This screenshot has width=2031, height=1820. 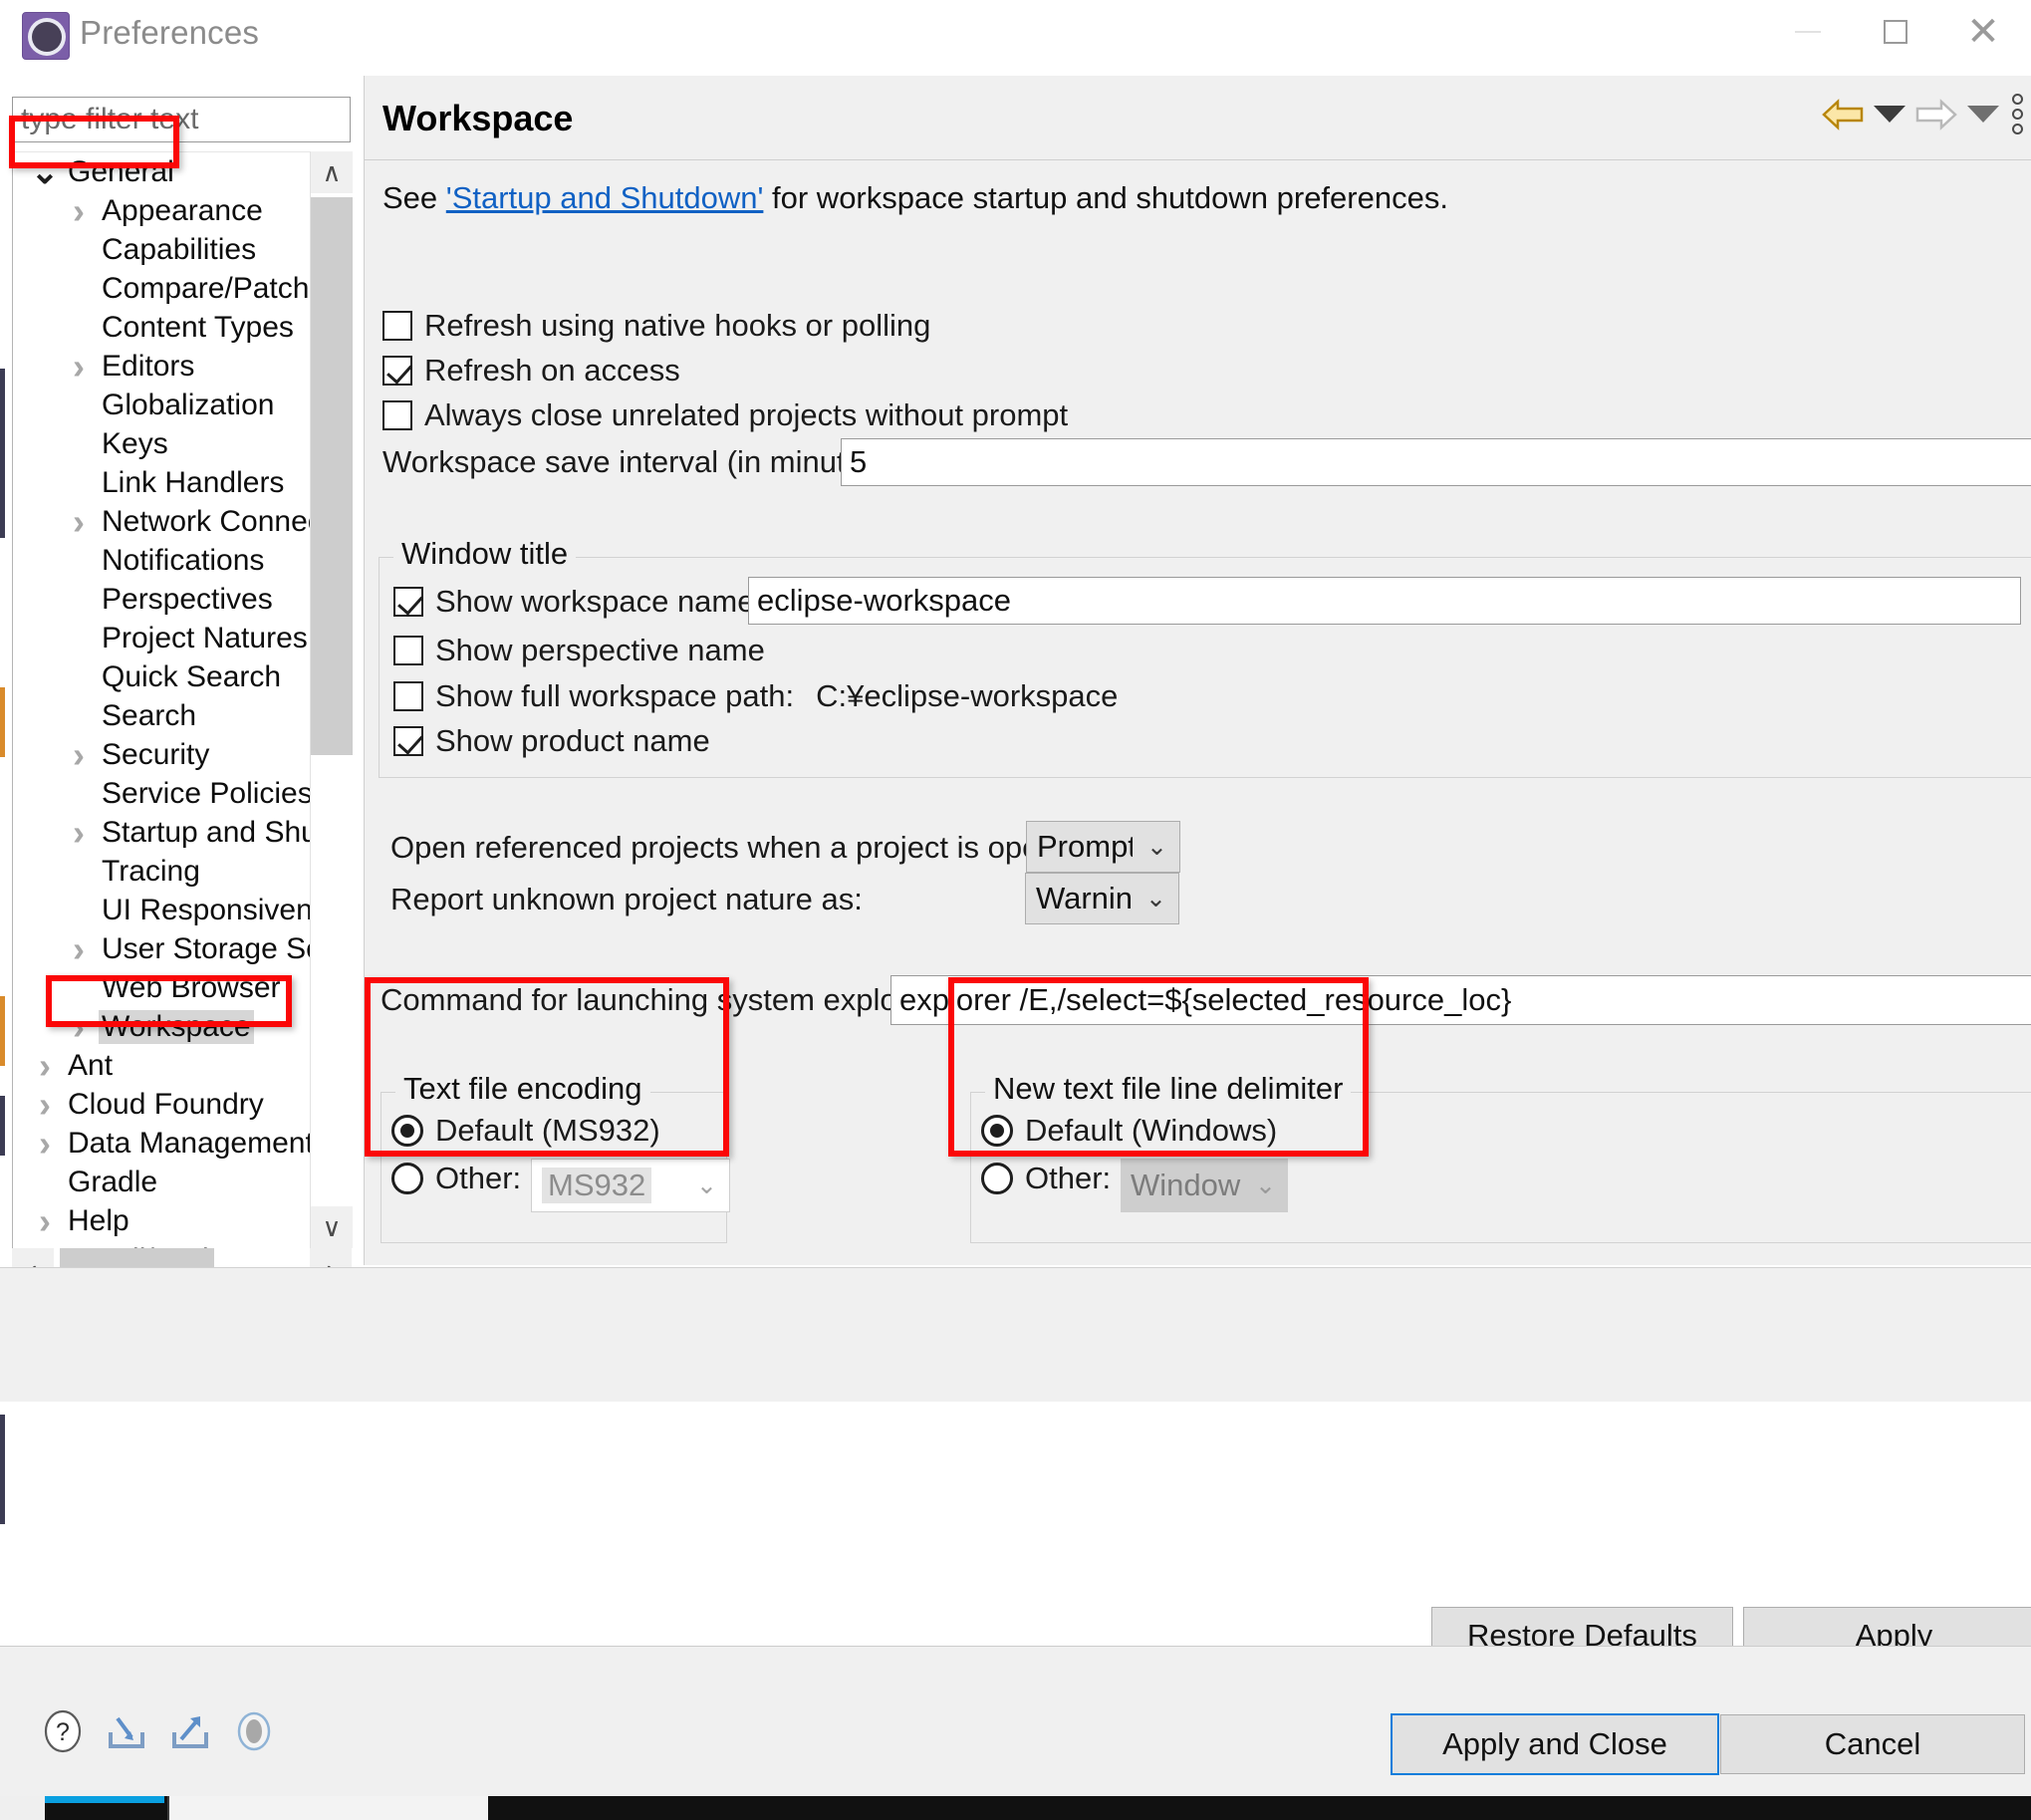 I want to click on tree-item-notifications: Notifications, so click(x=168, y=560).